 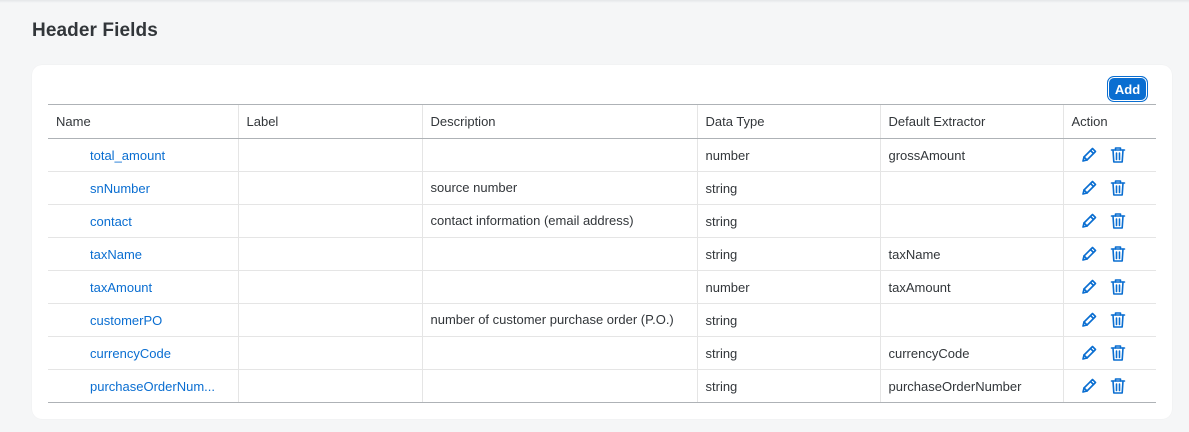 I want to click on field-name-link: taxName, so click(x=116, y=254).